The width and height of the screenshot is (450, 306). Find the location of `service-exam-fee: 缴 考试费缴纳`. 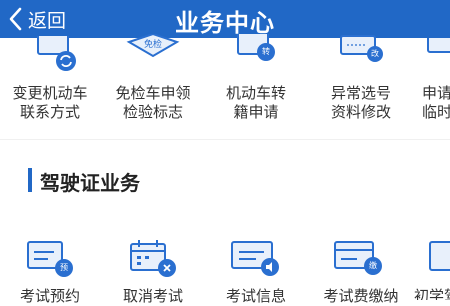

service-exam-fee: 缴 考试费缴纳 is located at coordinates (361, 267).